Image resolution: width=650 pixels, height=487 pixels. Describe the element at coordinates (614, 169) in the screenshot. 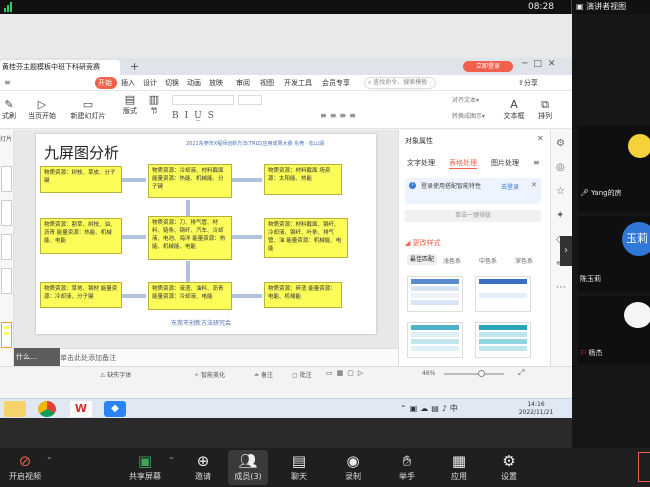

I see `participant-tile: 🎤︎ Yang的房` at that location.